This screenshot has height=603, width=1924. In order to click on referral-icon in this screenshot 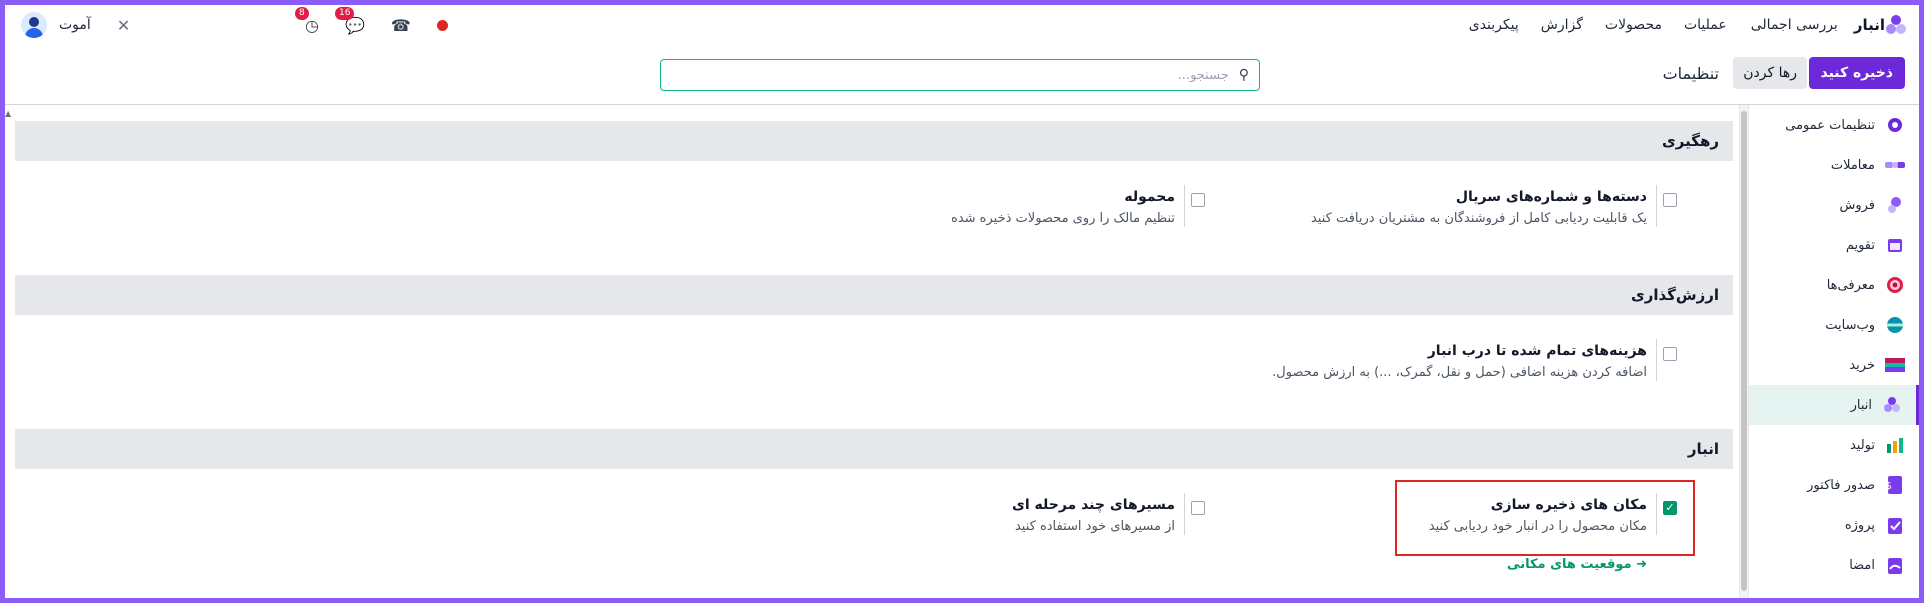, I will do `click(1895, 285)`.